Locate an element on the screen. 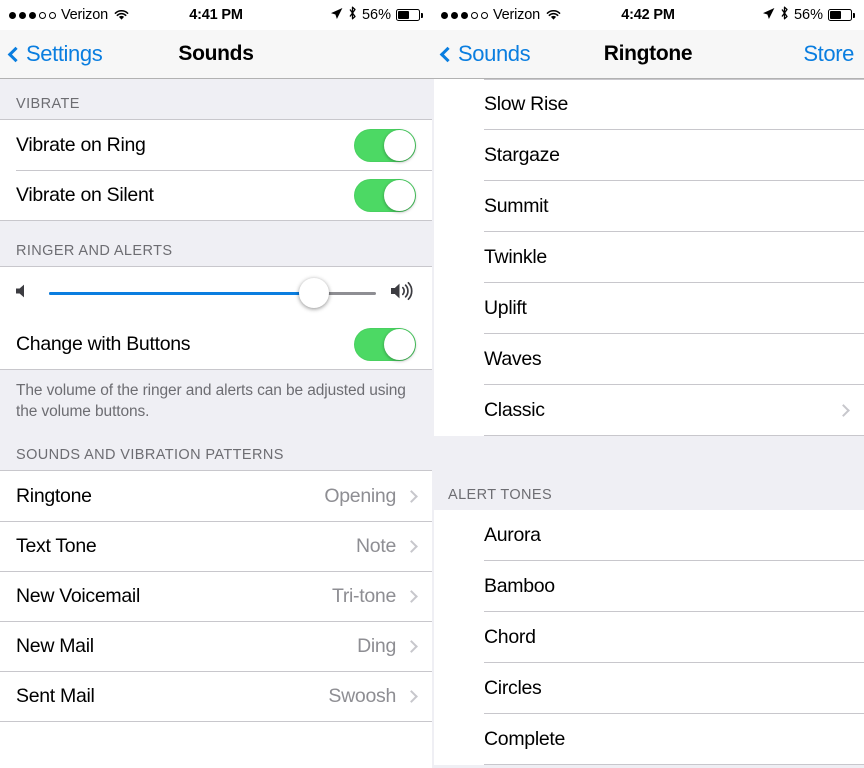  ringtone-item-twinkle: Twinkle is located at coordinates (649, 257).